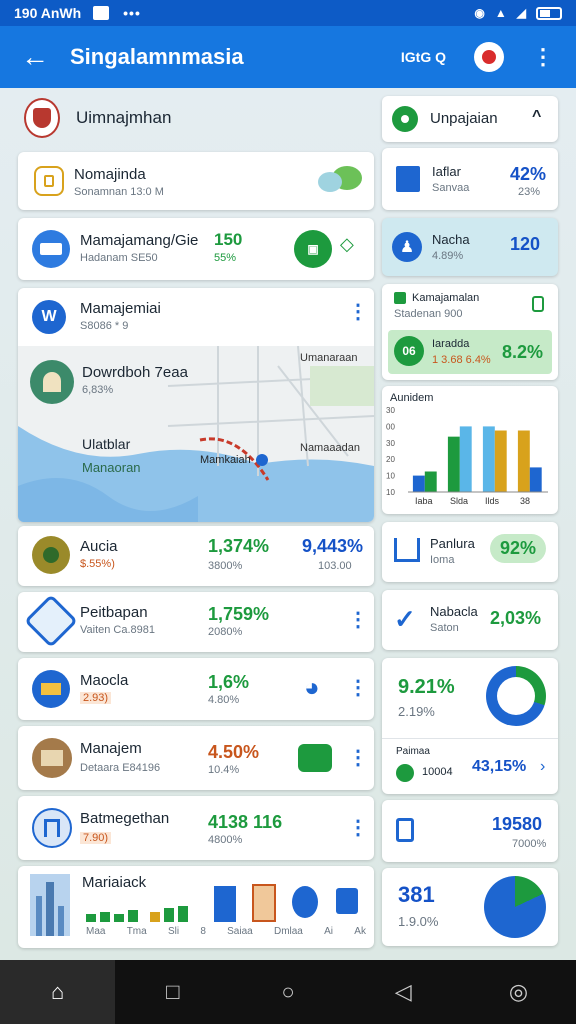  I want to click on card-sub: Sanvaa, so click(451, 188).